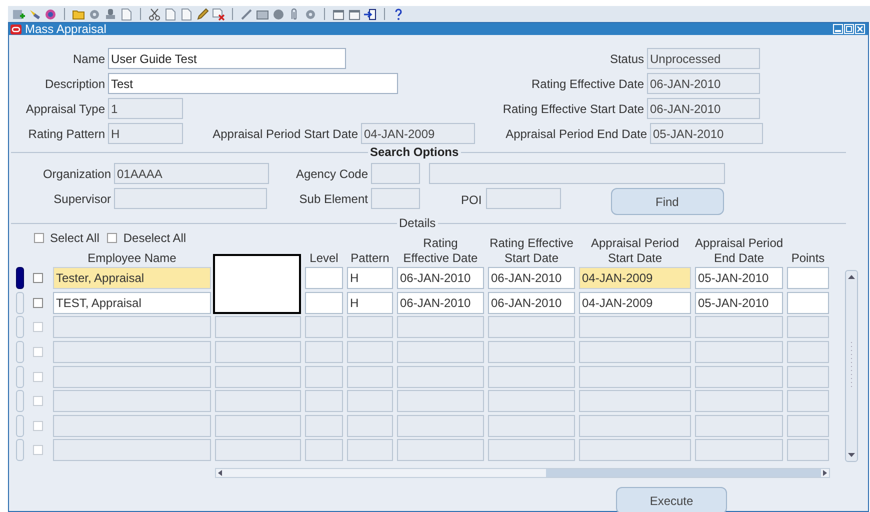 The width and height of the screenshot is (870, 512). Describe the element at coordinates (851, 366) in the screenshot. I see `vertical-scrollbar` at that location.